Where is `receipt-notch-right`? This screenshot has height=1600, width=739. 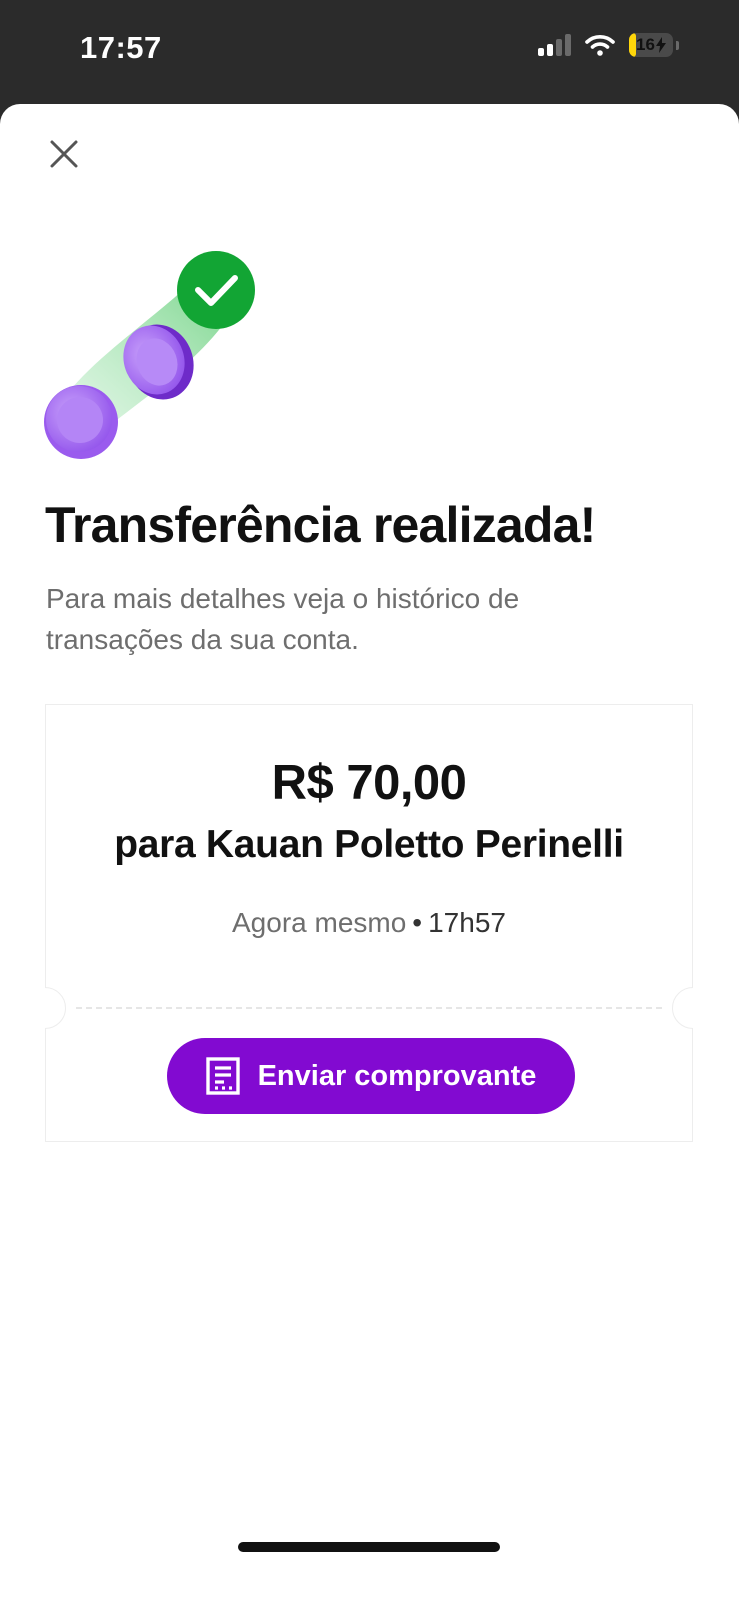 receipt-notch-right is located at coordinates (682, 1008).